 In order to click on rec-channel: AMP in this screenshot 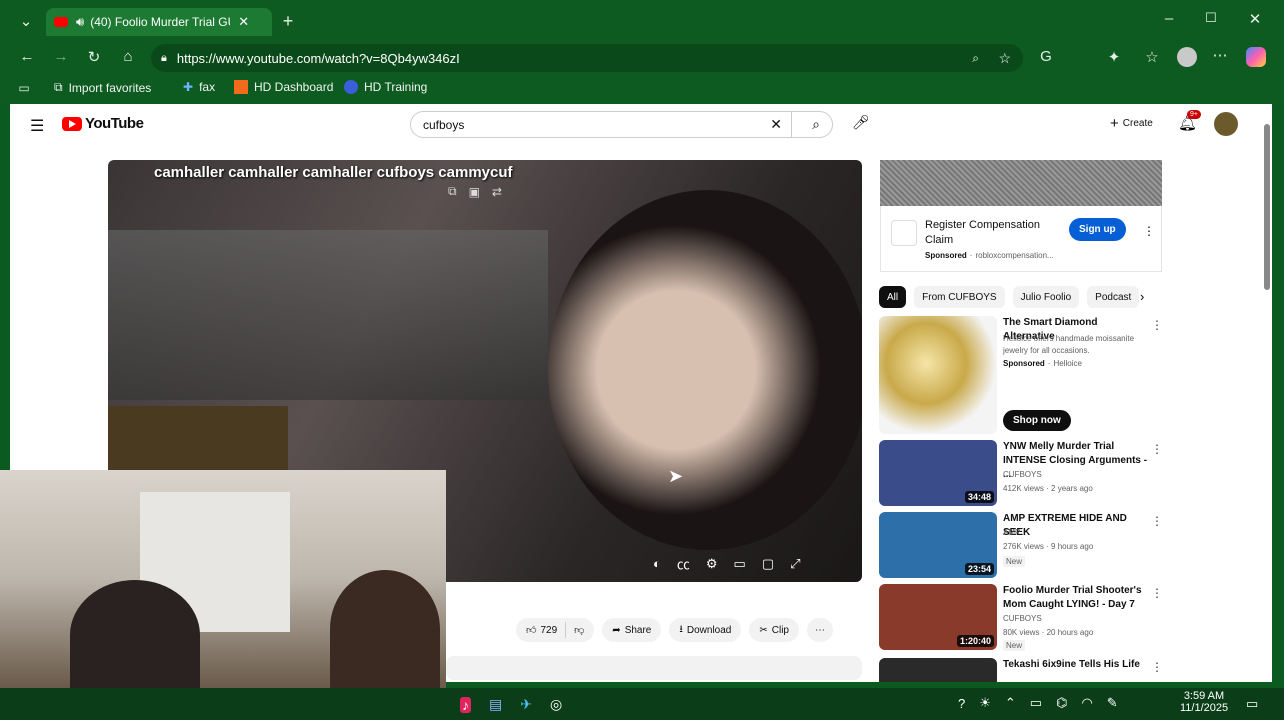, I will do `click(1011, 532)`.